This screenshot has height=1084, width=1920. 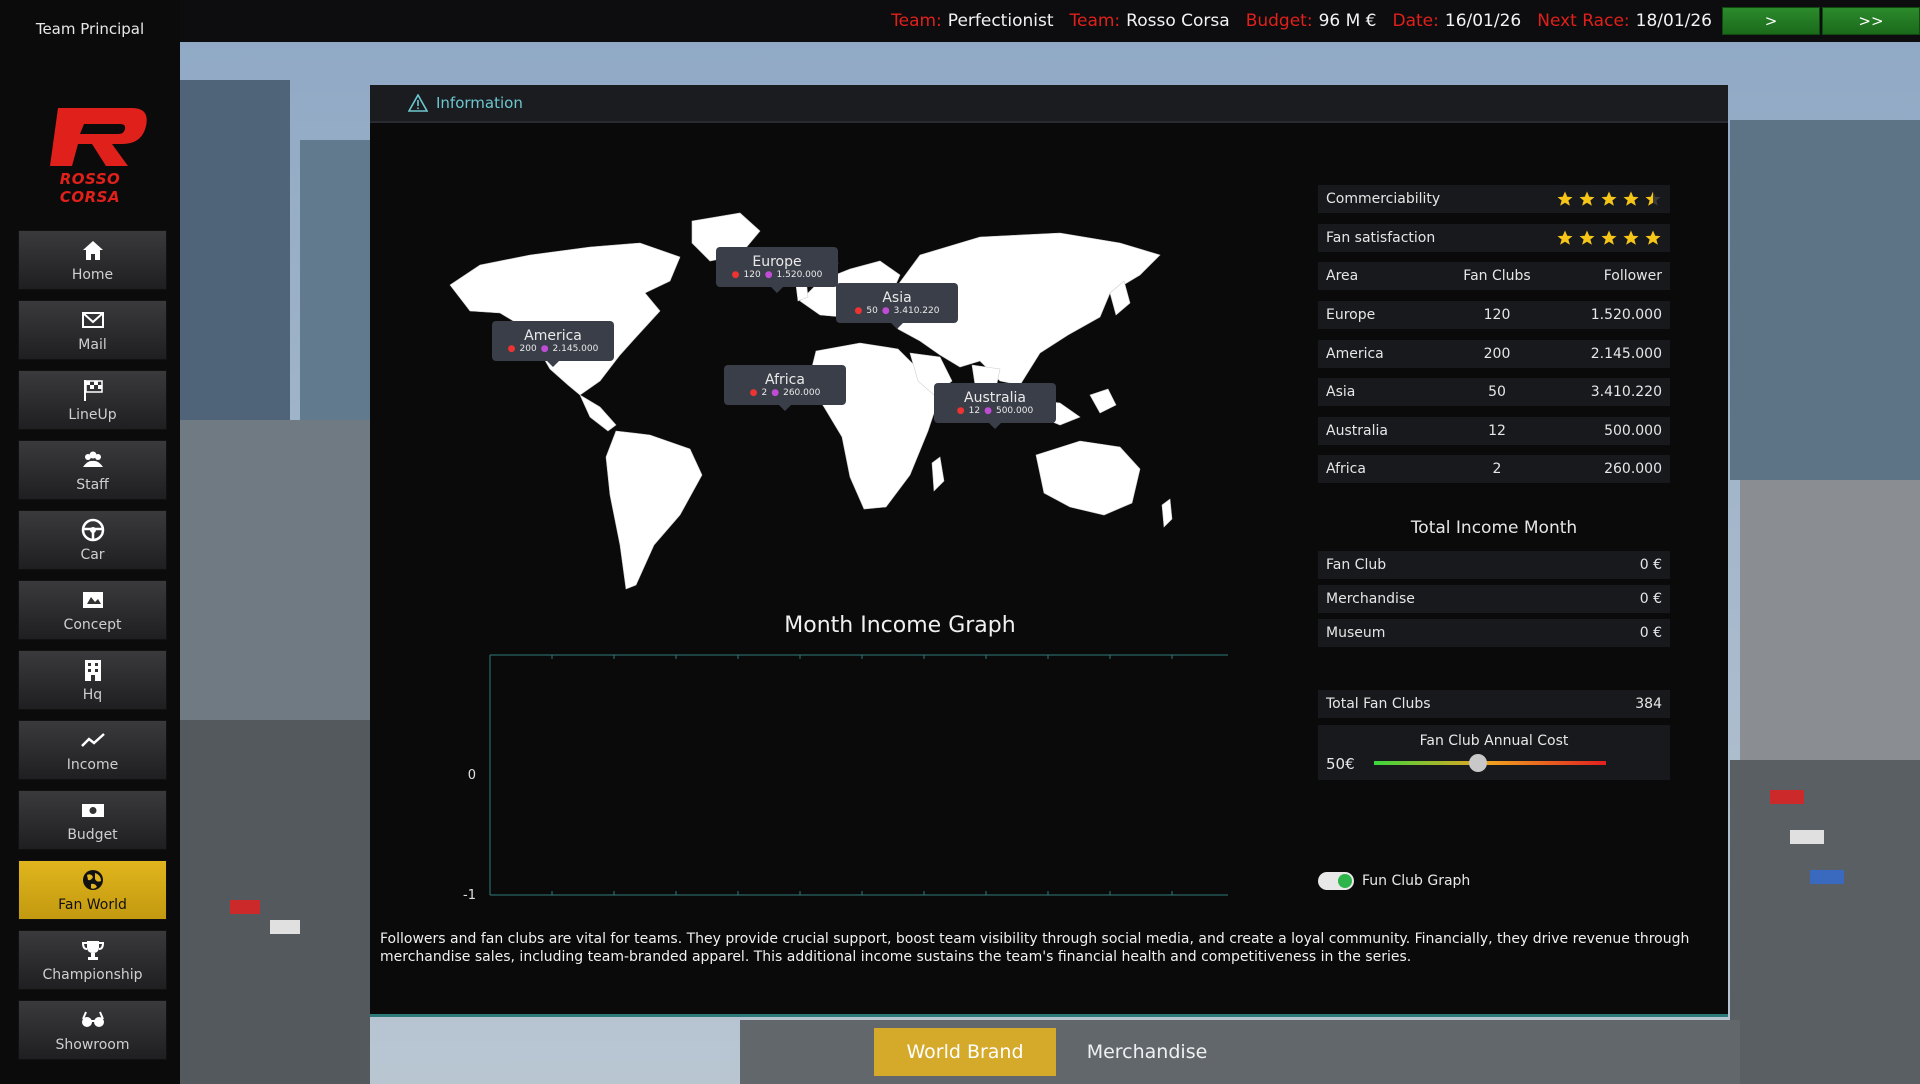 What do you see at coordinates (1497, 392) in the screenshot?
I see `area-fan-clubs: 50` at bounding box center [1497, 392].